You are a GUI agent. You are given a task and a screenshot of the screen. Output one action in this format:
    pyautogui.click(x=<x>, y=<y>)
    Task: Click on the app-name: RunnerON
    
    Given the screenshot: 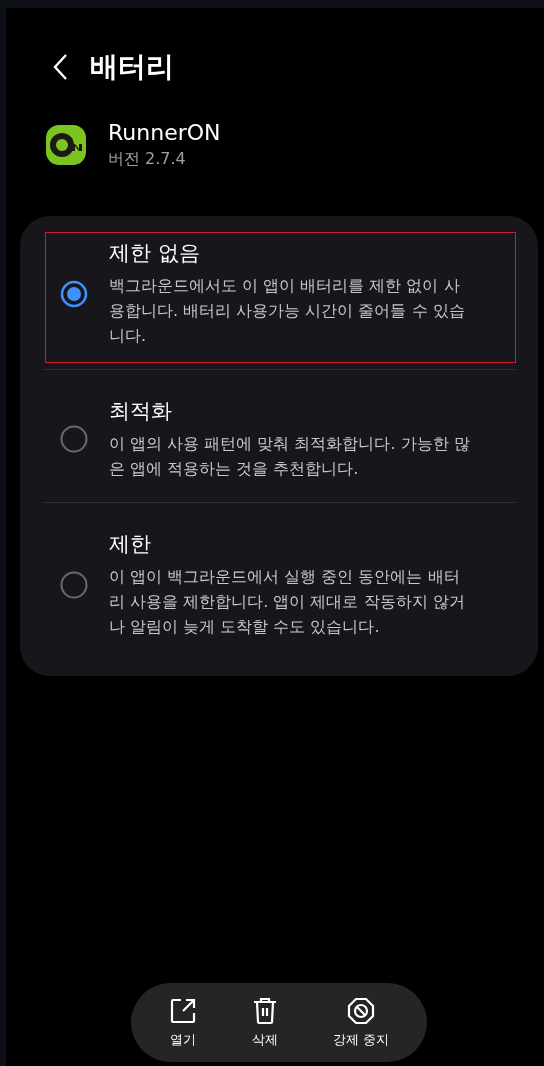 What is the action you would take?
    pyautogui.click(x=164, y=132)
    